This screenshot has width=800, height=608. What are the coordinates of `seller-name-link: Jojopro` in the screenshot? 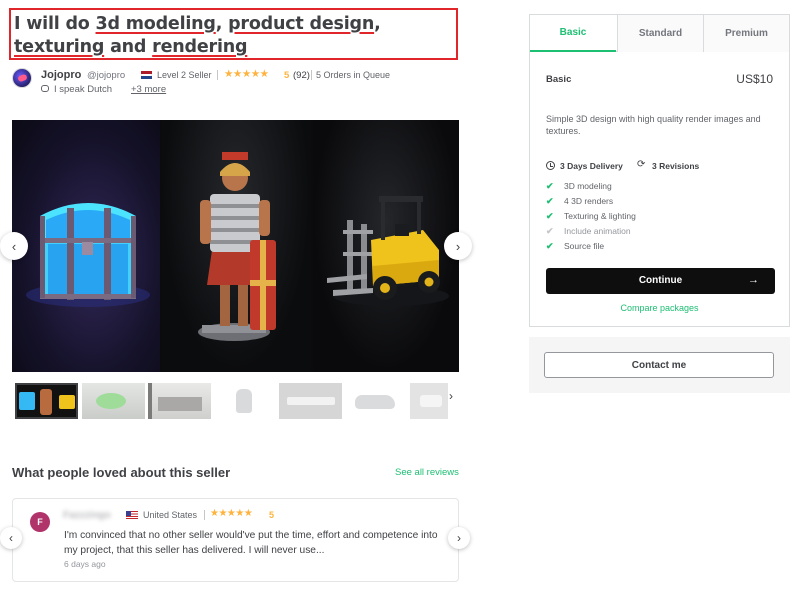 It's located at (61, 75).